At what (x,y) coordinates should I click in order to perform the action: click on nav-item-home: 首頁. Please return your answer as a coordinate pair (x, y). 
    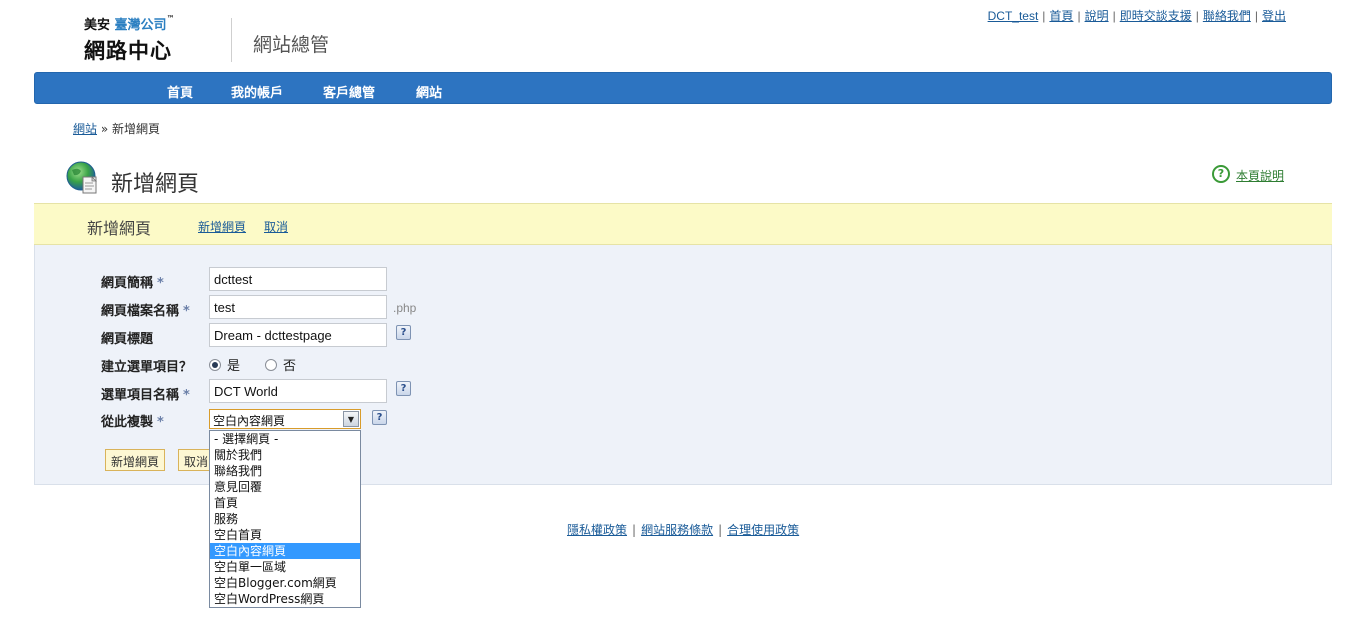
    Looking at the image, I should click on (180, 91).